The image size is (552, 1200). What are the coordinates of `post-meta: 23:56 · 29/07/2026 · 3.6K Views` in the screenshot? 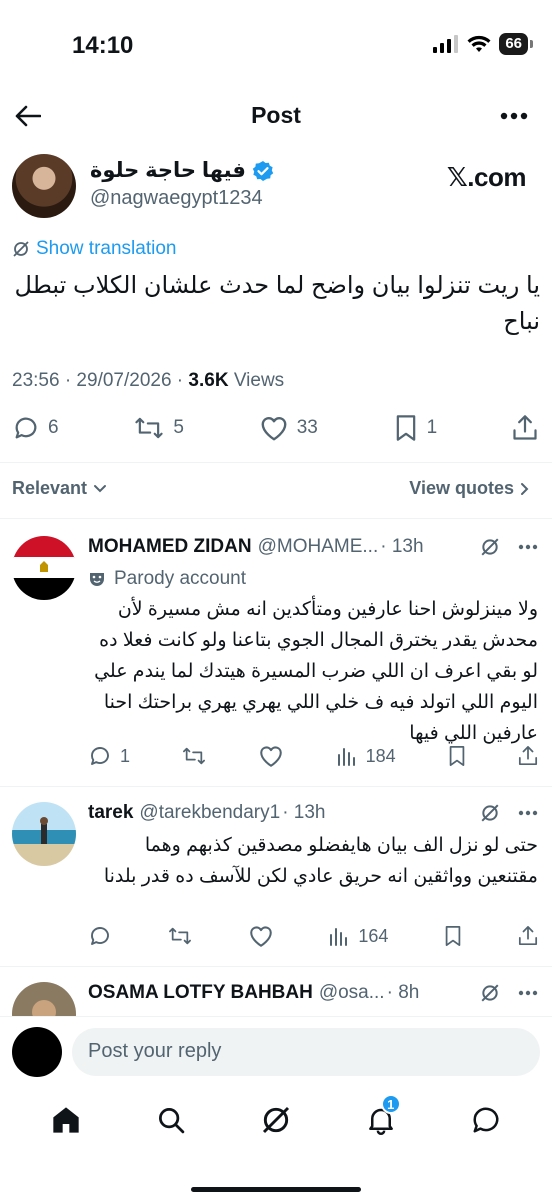 It's located at (148, 381).